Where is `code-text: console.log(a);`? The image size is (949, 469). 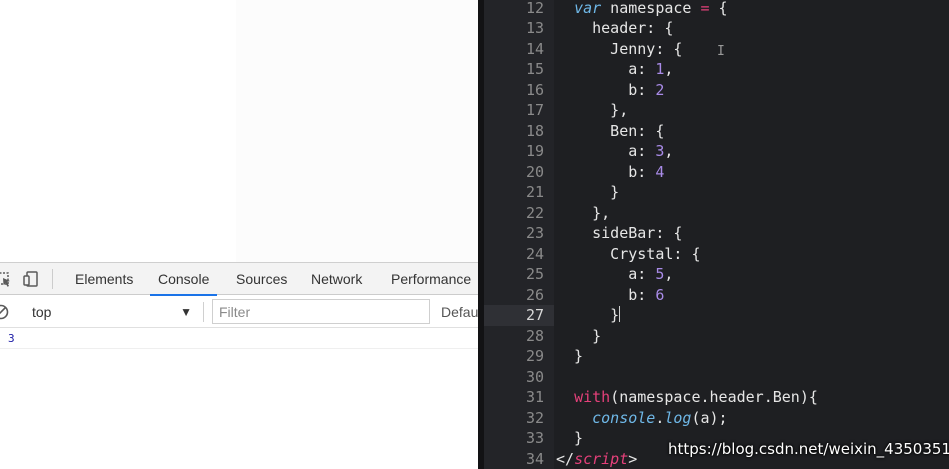
code-text: console.log(a); is located at coordinates (642, 418).